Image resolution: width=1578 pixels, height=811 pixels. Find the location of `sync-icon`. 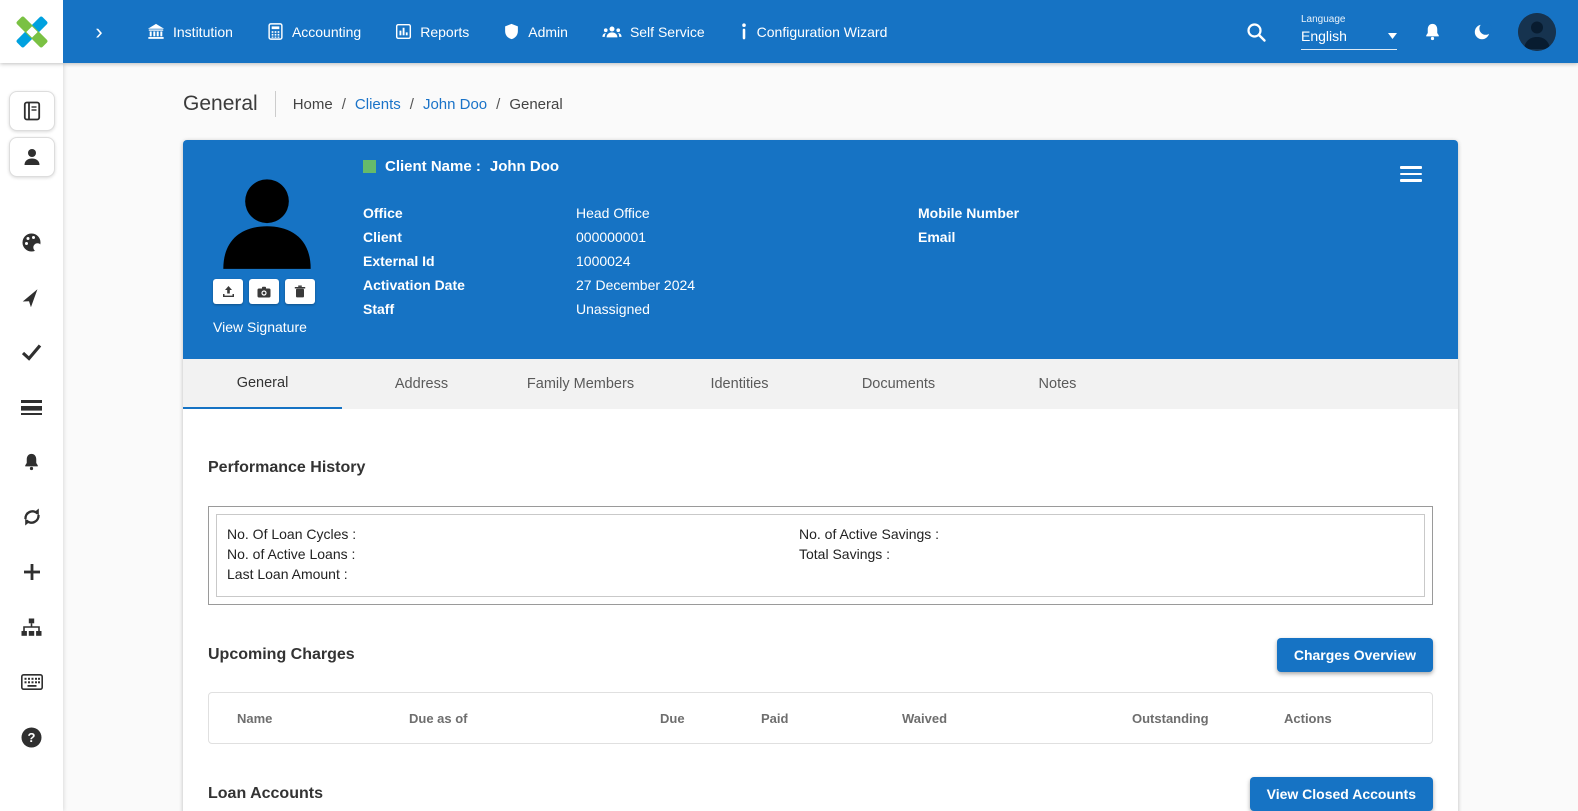

sync-icon is located at coordinates (31, 517).